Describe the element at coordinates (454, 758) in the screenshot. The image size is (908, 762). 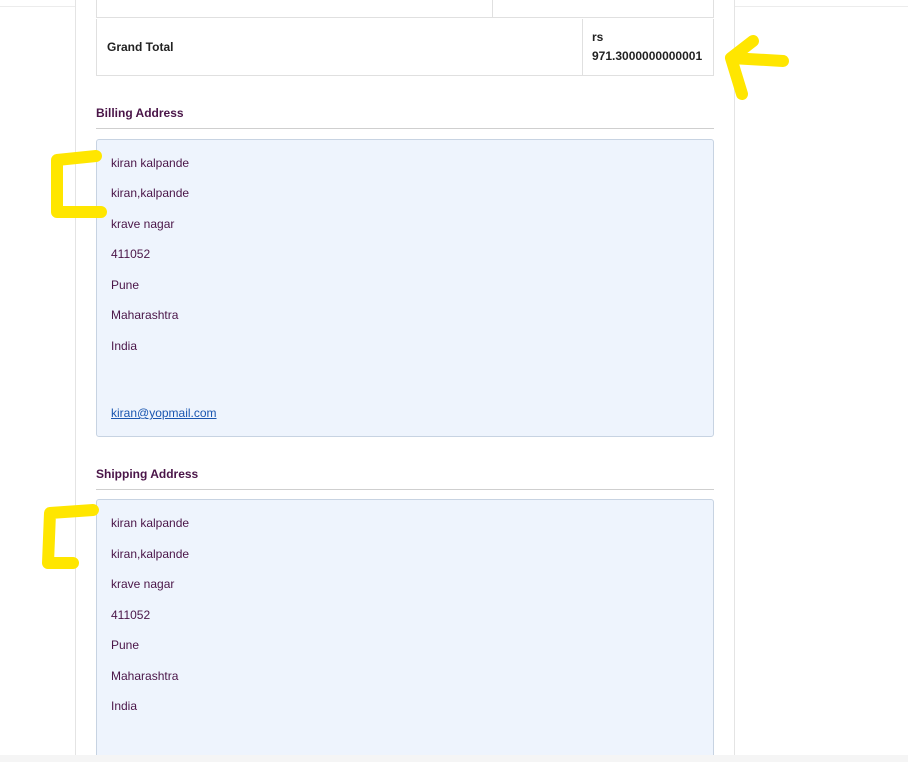
I see `page-bottom-band` at that location.